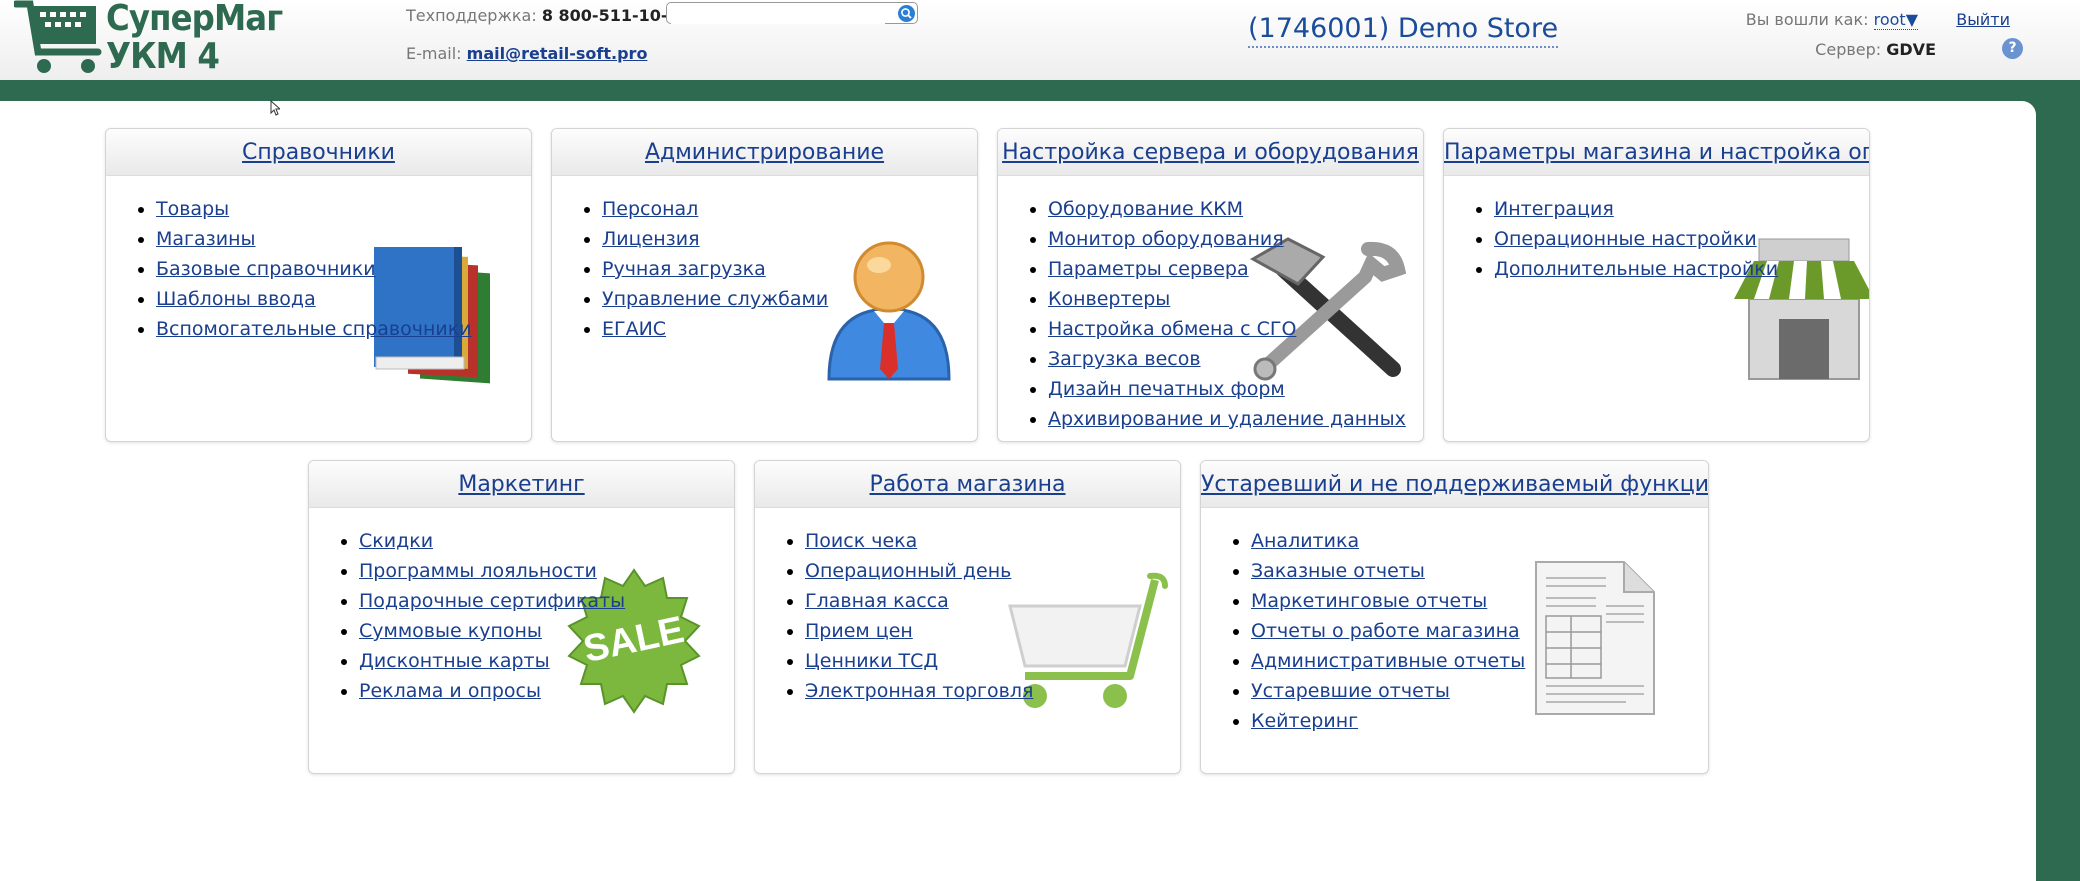 The height and width of the screenshot is (881, 2080). Describe the element at coordinates (1338, 571) in the screenshot. I see `link-custom-reports: Заказные отчеты` at that location.